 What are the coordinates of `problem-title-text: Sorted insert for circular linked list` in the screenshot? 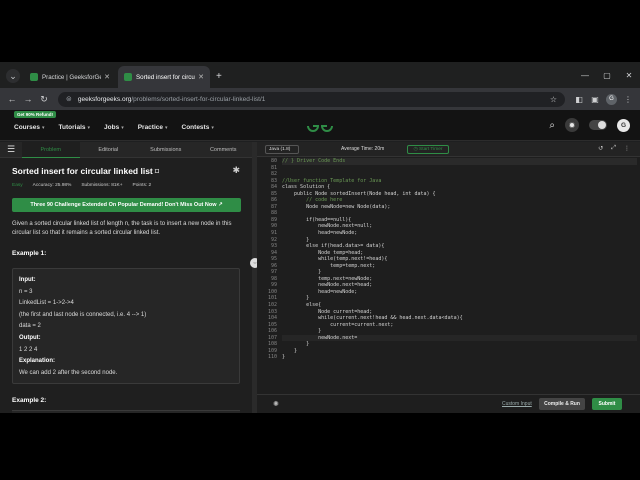 It's located at (82, 171).